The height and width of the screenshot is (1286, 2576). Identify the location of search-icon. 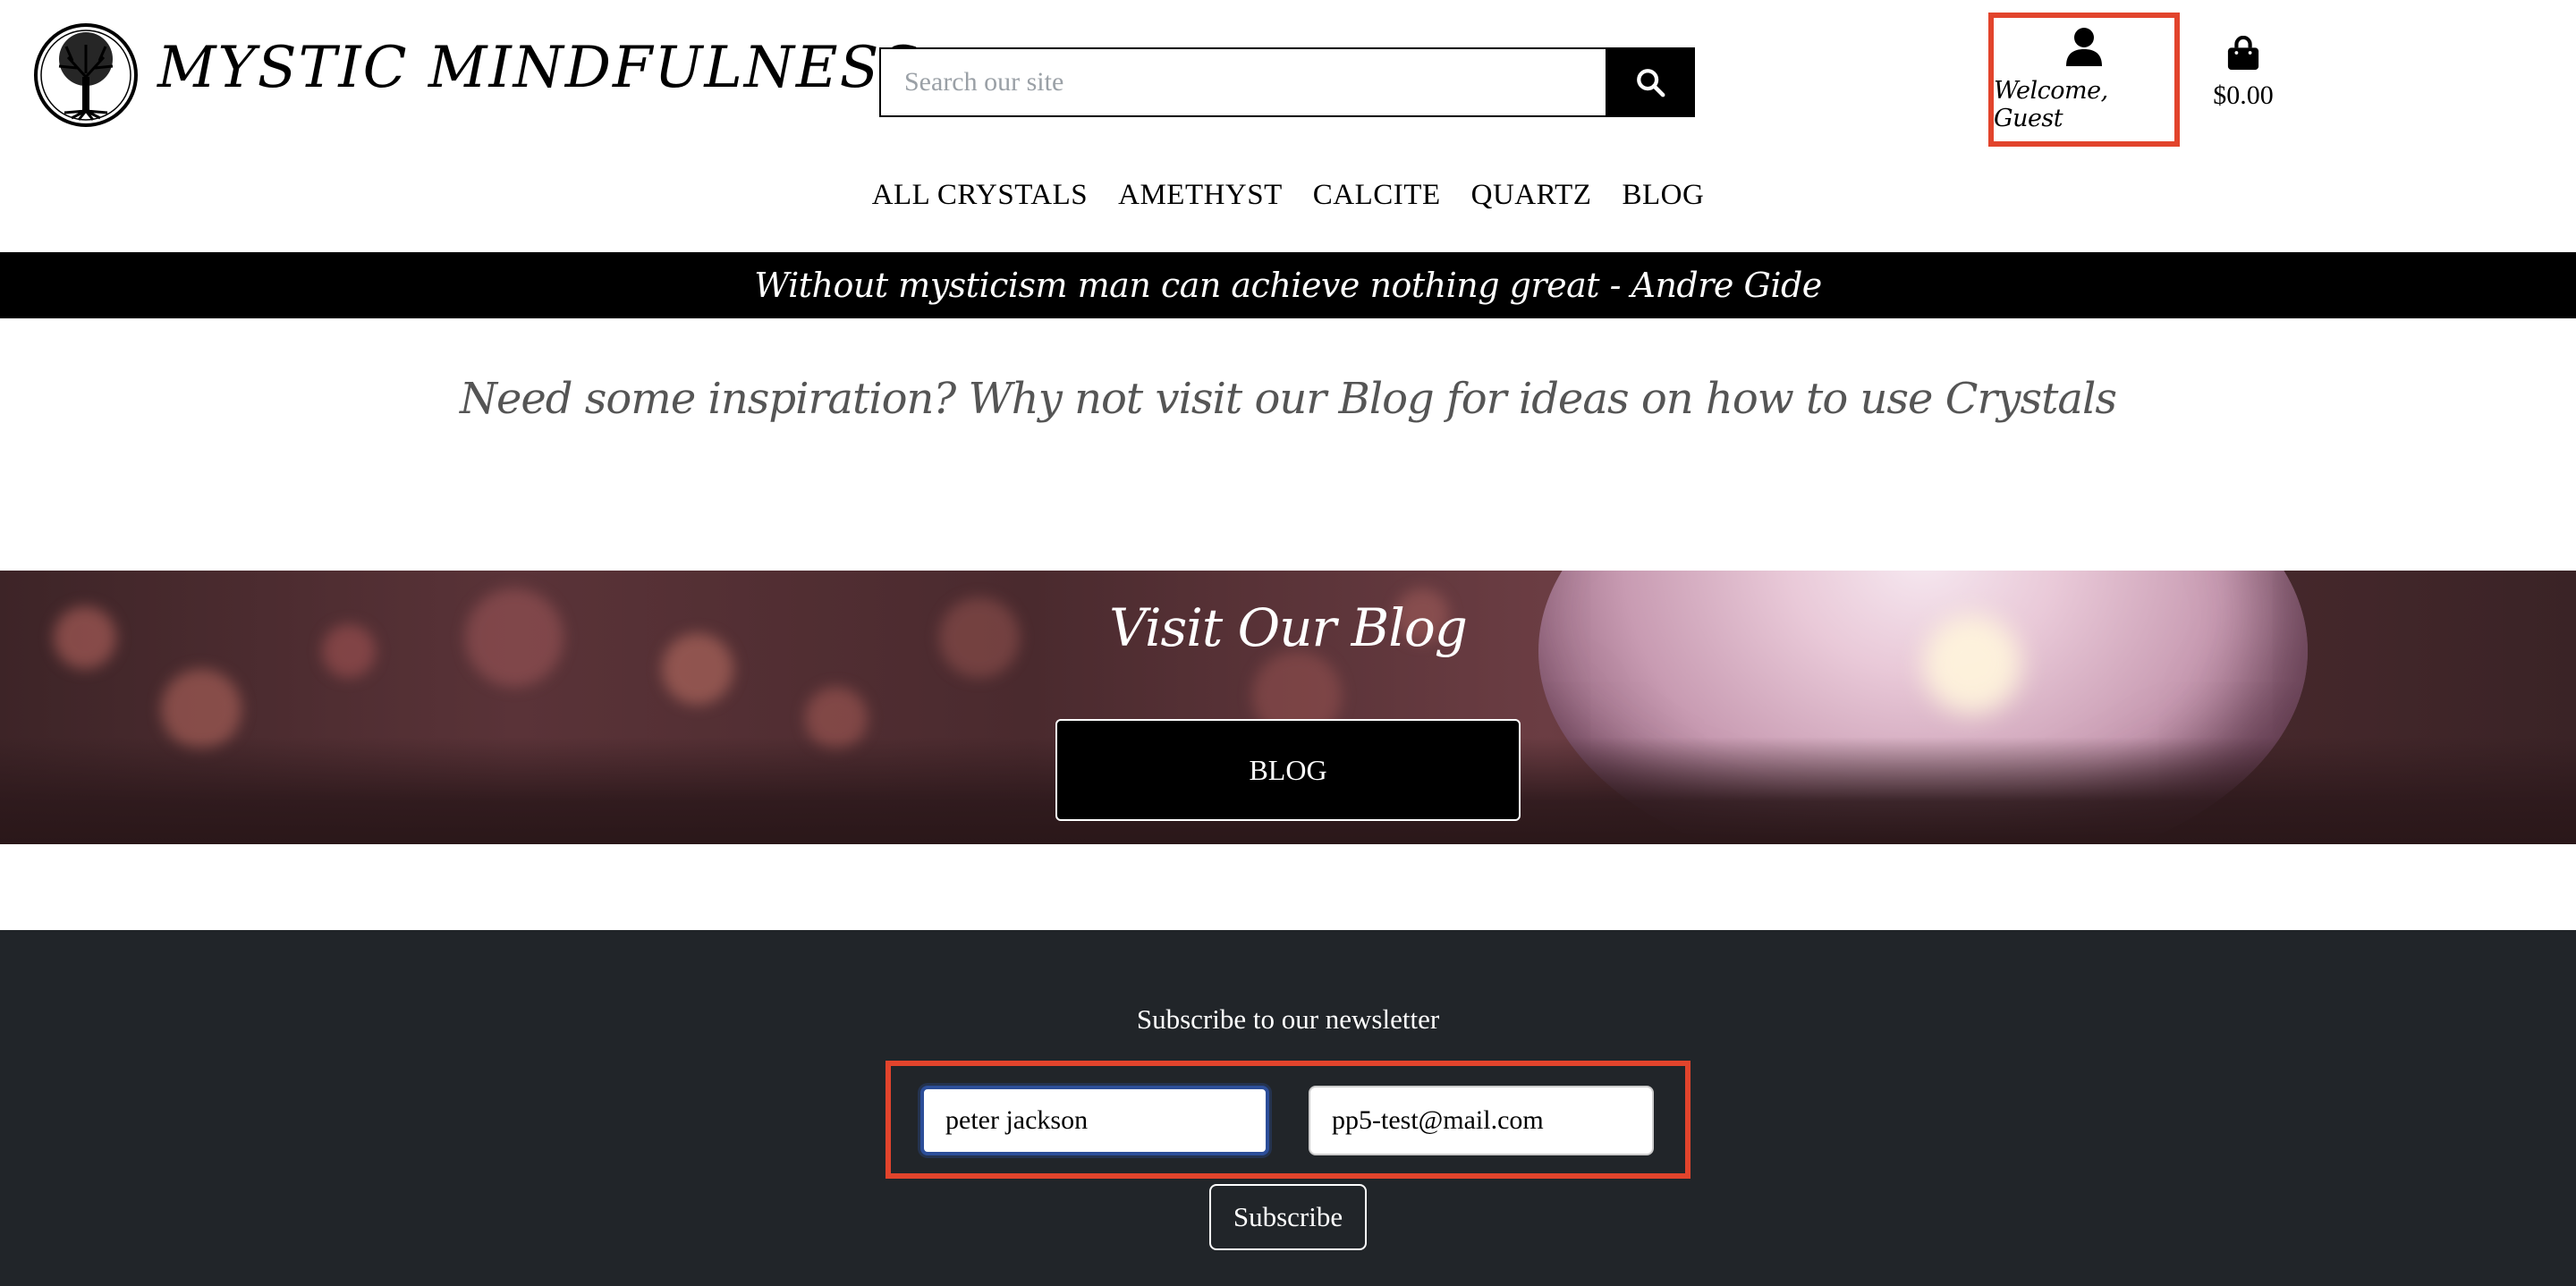
(1651, 83).